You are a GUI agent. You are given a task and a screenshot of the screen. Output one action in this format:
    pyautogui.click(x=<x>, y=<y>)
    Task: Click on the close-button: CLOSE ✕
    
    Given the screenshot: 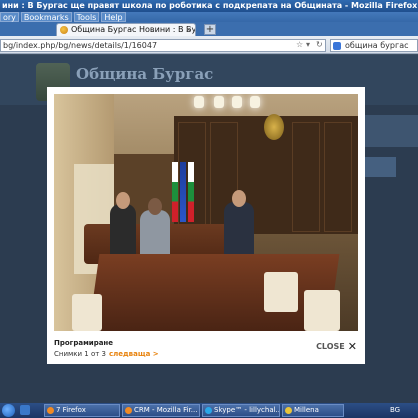 What is the action you would take?
    pyautogui.click(x=336, y=346)
    